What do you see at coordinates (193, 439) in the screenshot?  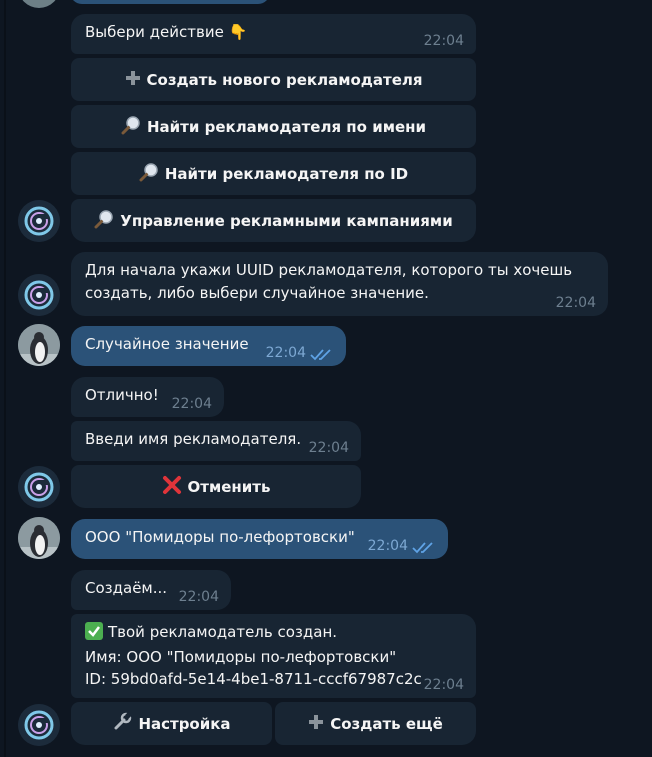 I see `message-text: Введи имя рекламодателя.` at bounding box center [193, 439].